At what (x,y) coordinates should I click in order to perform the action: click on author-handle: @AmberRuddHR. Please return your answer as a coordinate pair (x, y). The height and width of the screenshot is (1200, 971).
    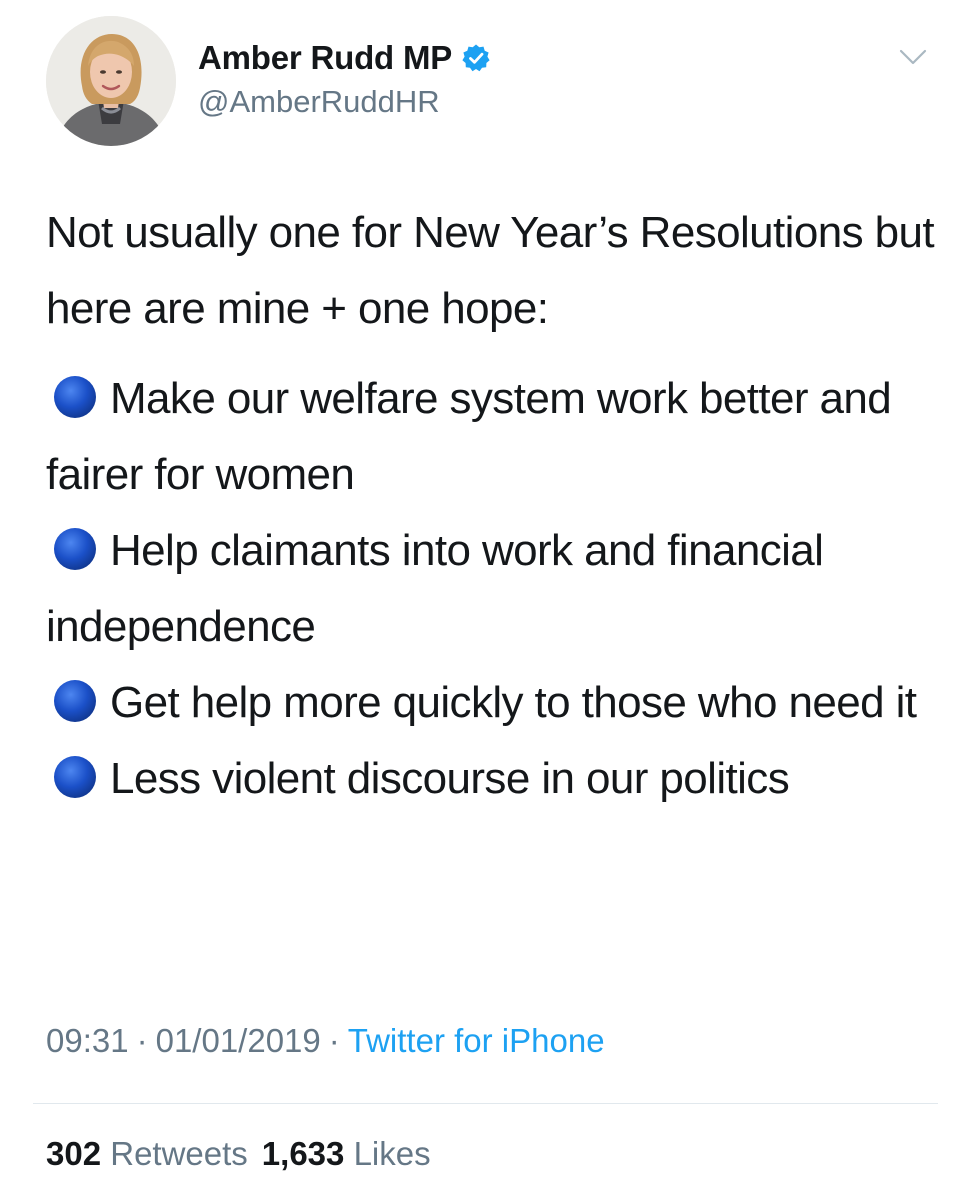
    Looking at the image, I should click on (344, 102).